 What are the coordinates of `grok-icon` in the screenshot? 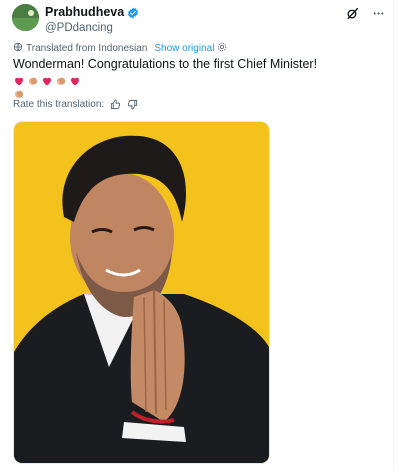 It's located at (352, 13).